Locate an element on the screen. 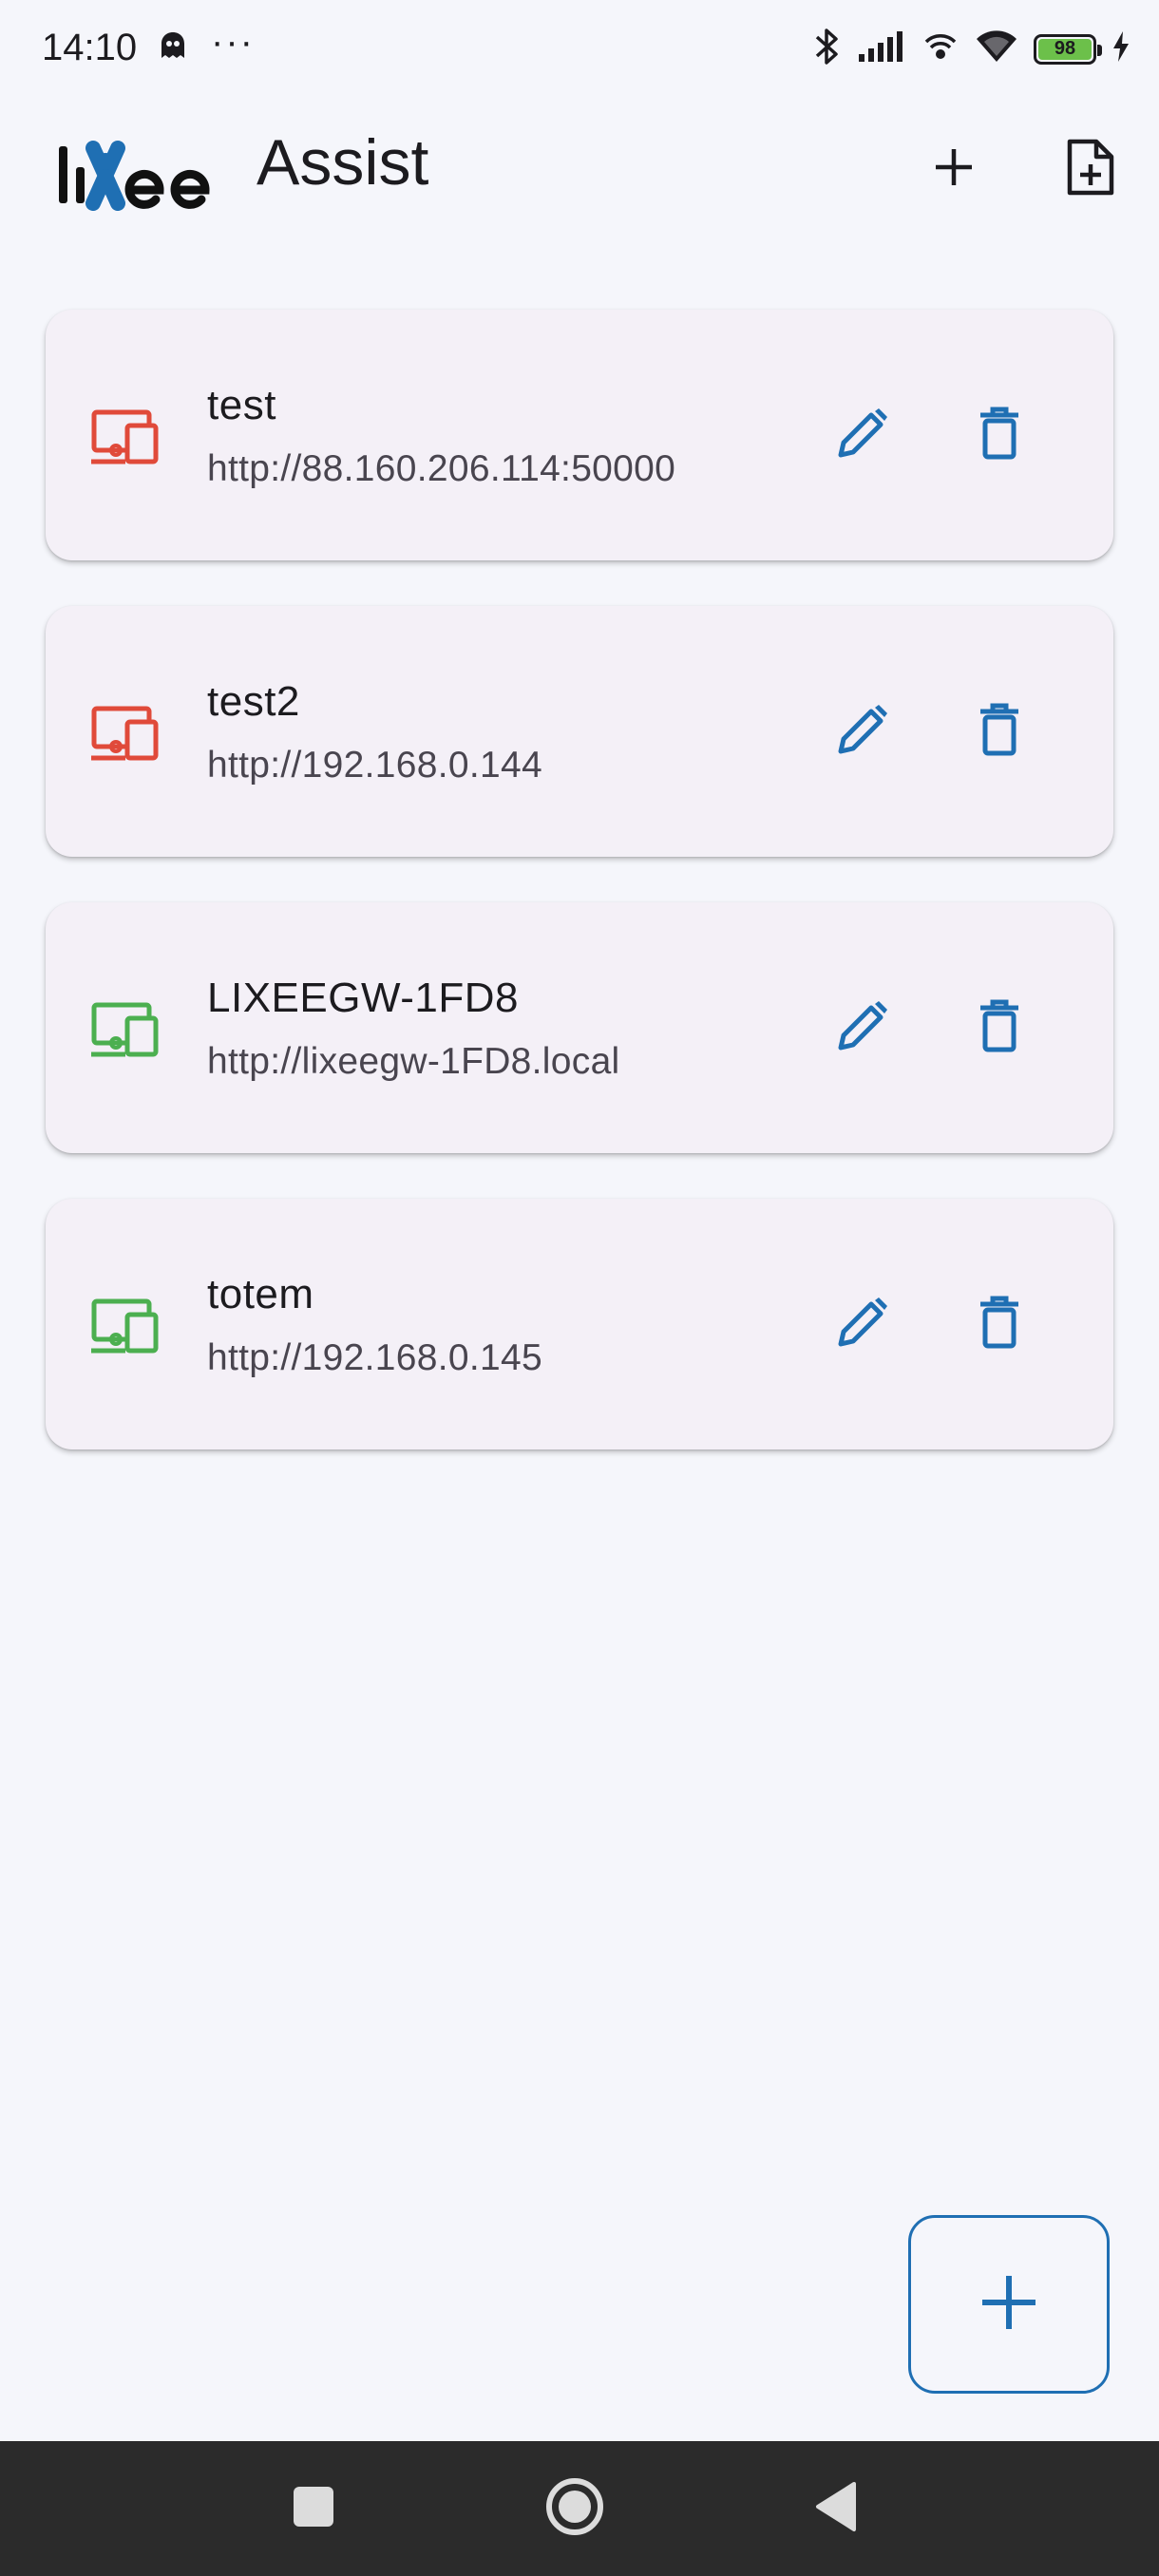 The width and height of the screenshot is (1159, 2576). add-device-fab is located at coordinates (1009, 2304).